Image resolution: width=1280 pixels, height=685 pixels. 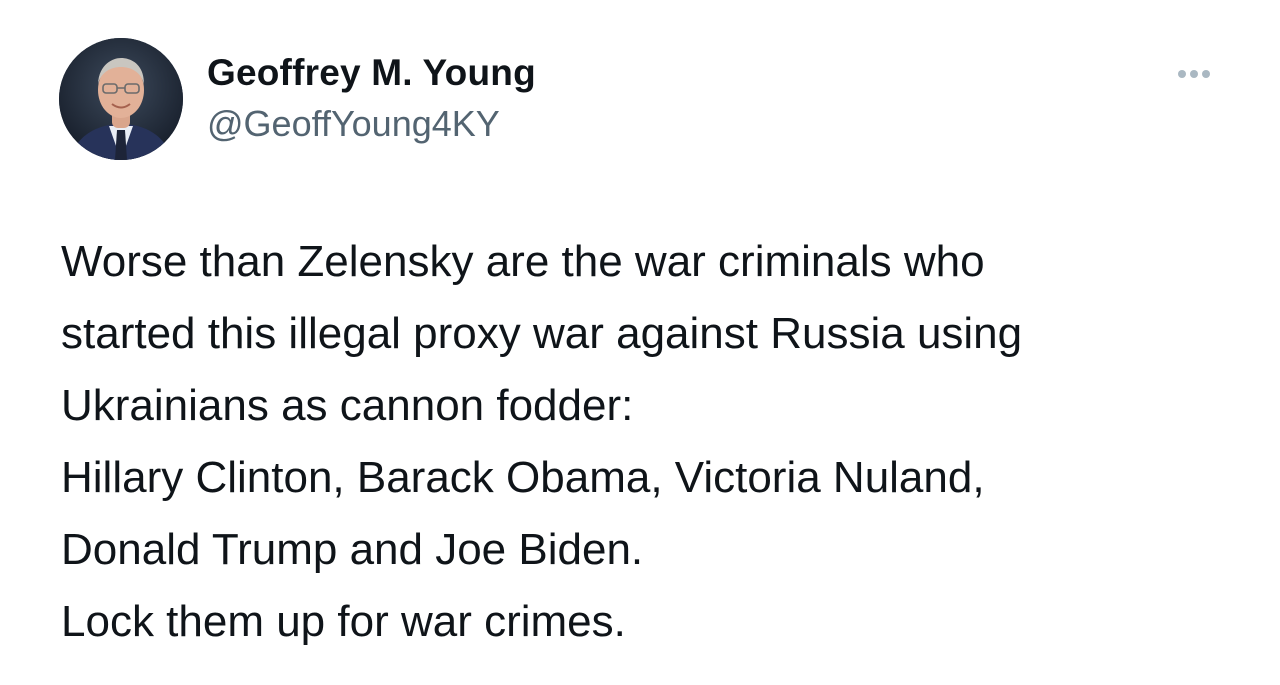 I want to click on tweet-text-line: Donald Trump and Joe Biden., so click(x=352, y=549).